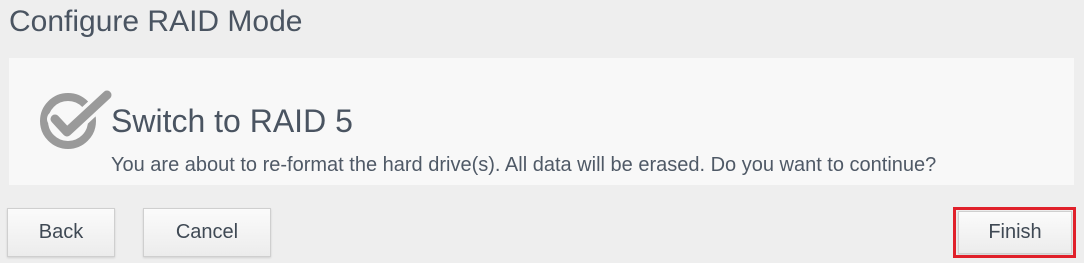 The width and height of the screenshot is (1084, 263). What do you see at coordinates (76, 118) in the screenshot?
I see `checkmark-icon` at bounding box center [76, 118].